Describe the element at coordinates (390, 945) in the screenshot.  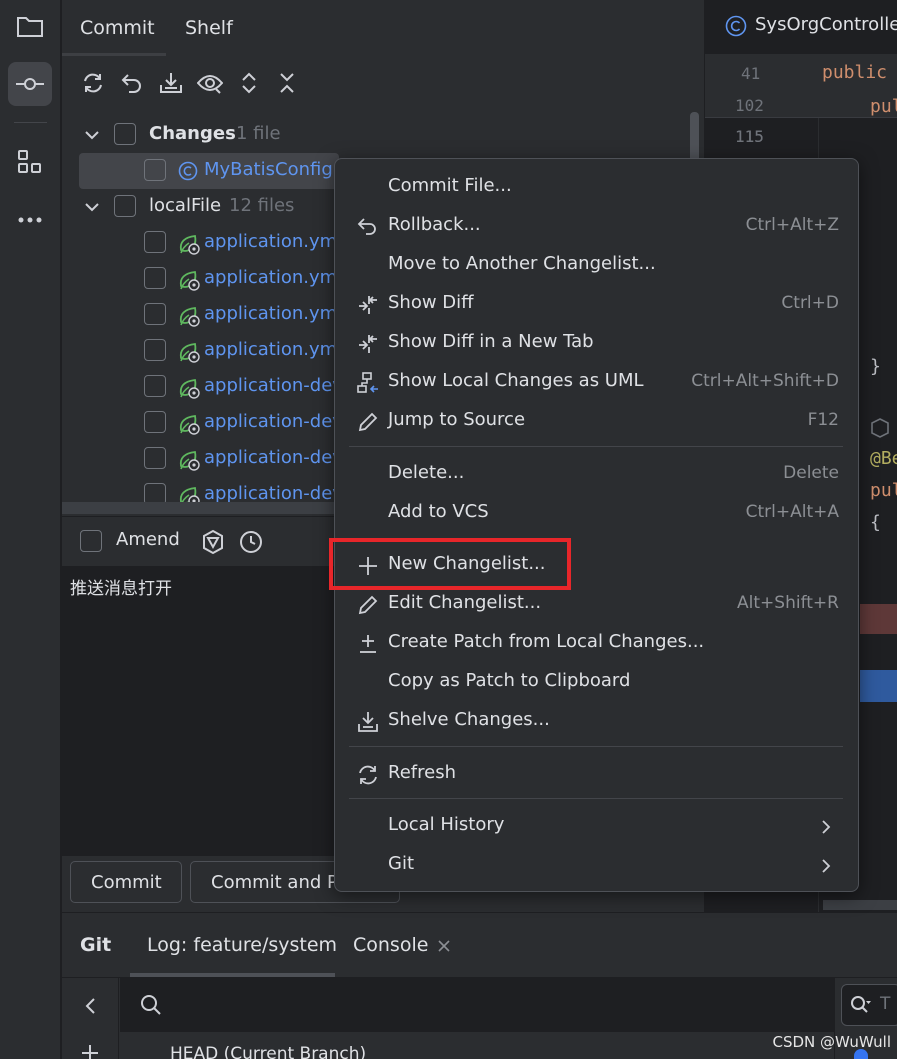
I see `tab-console: Console` at that location.